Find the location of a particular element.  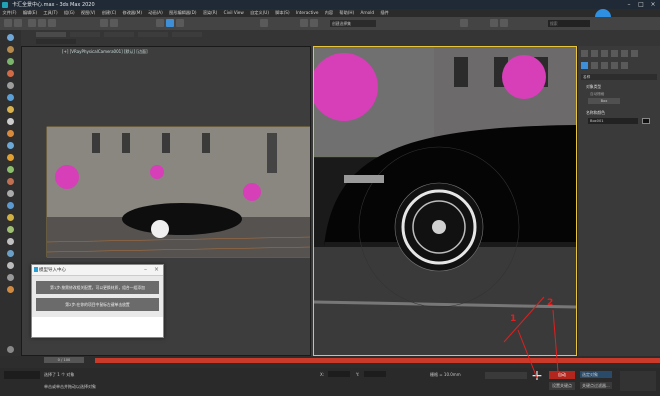

annotation-arrows is located at coordinates (538, 344).